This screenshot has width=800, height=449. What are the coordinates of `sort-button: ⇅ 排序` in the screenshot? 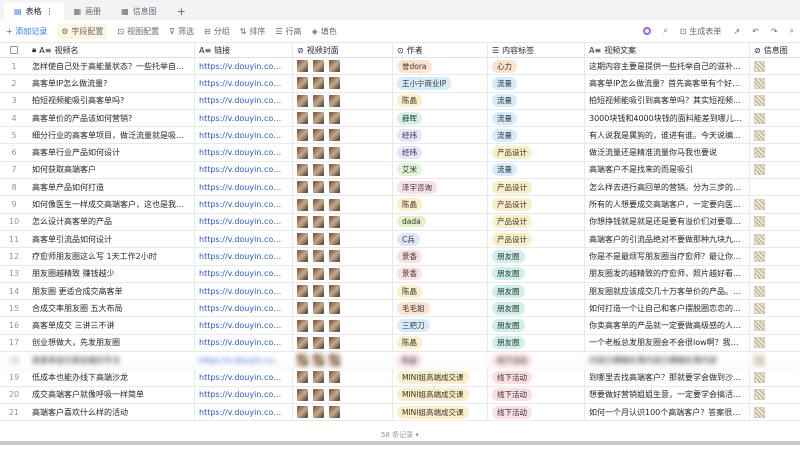 It's located at (253, 31).